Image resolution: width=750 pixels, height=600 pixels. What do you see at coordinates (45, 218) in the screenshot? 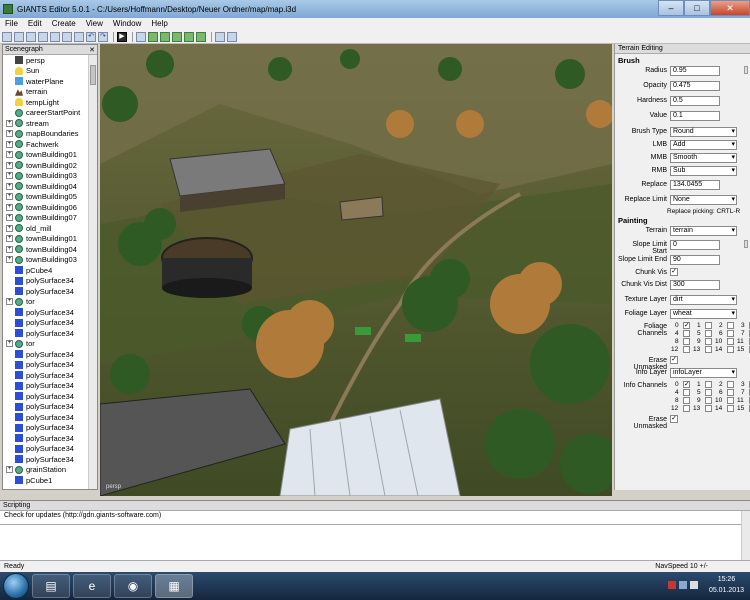
I see `scenegraph-item: + townBuilding07` at bounding box center [45, 218].